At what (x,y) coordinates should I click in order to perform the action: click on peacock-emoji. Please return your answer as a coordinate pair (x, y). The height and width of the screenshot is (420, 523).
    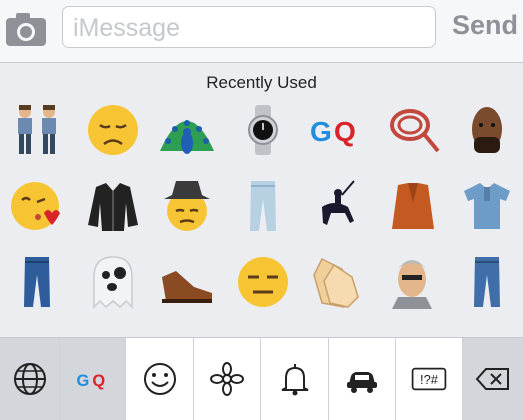
    Looking at the image, I should click on (187, 130).